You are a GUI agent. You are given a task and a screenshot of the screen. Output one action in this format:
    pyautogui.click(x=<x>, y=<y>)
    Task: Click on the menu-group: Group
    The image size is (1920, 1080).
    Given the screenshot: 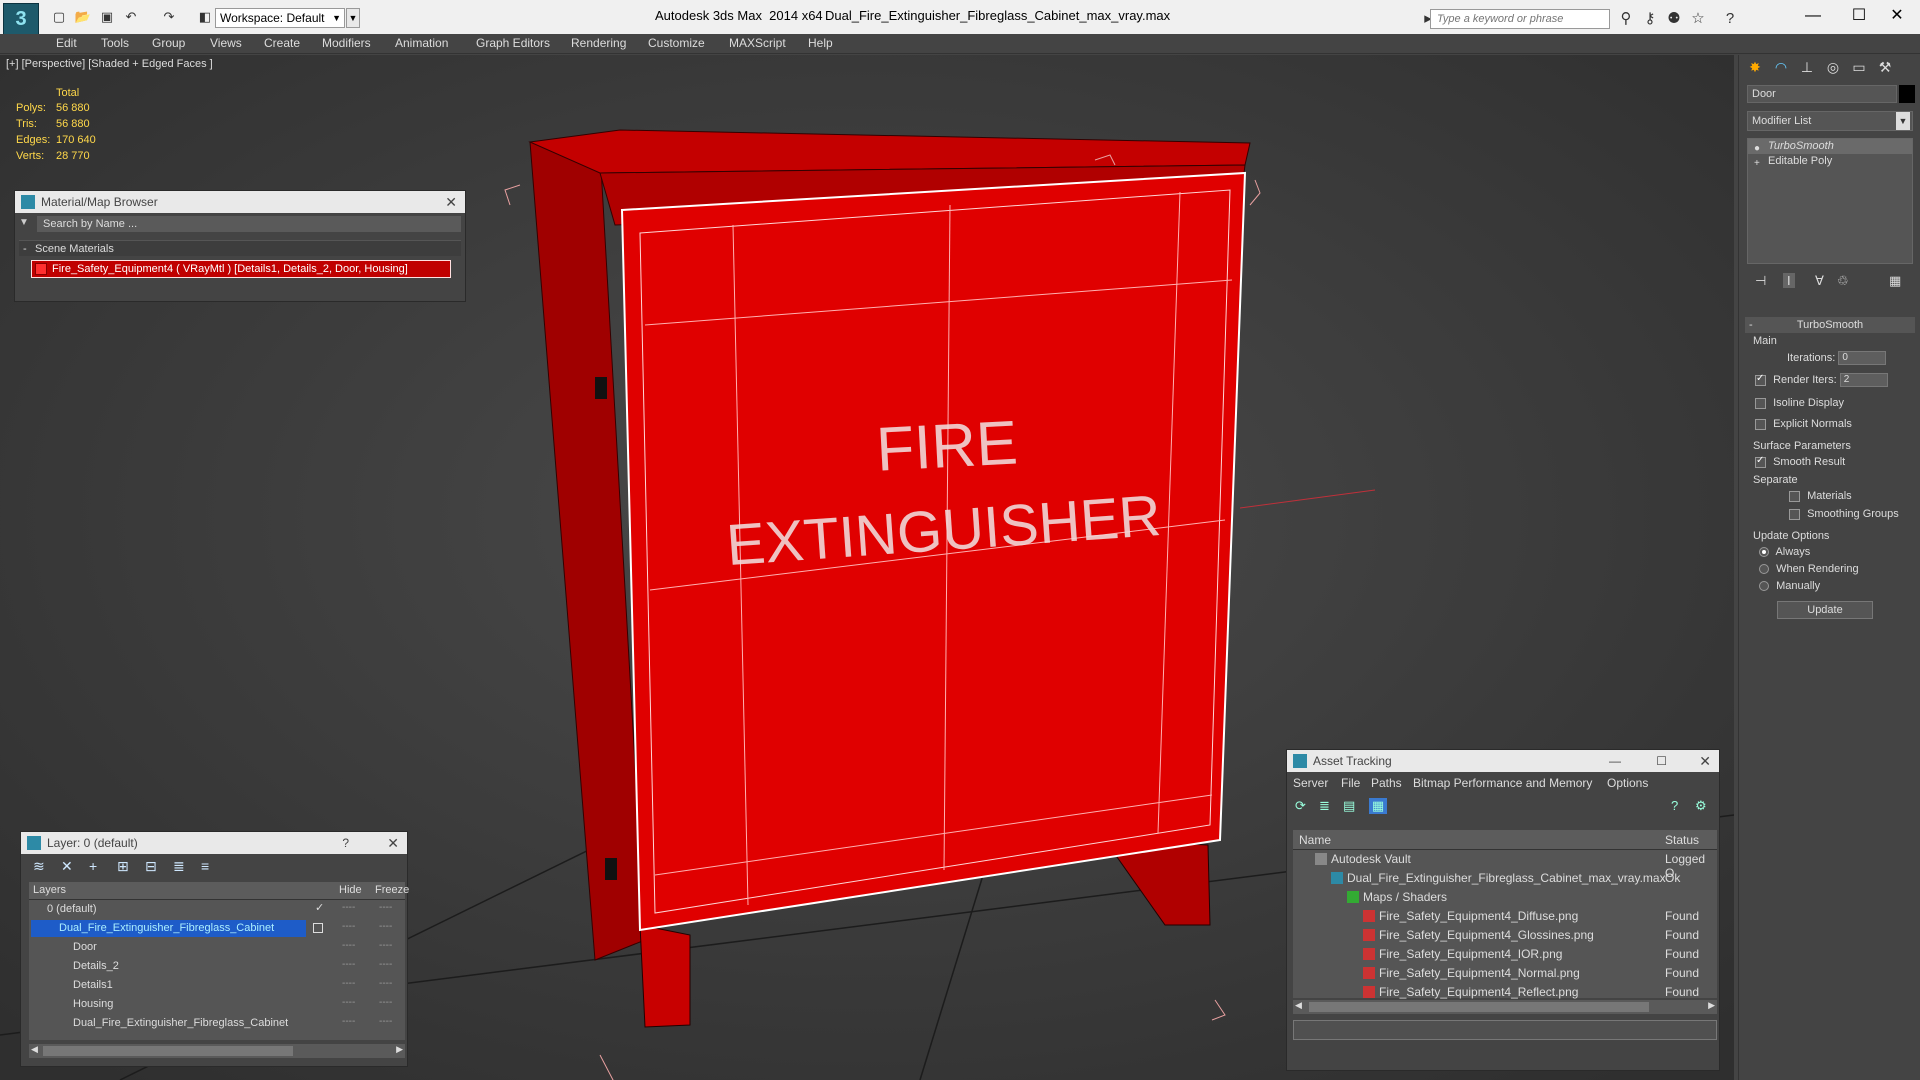 What is the action you would take?
    pyautogui.click(x=168, y=43)
    